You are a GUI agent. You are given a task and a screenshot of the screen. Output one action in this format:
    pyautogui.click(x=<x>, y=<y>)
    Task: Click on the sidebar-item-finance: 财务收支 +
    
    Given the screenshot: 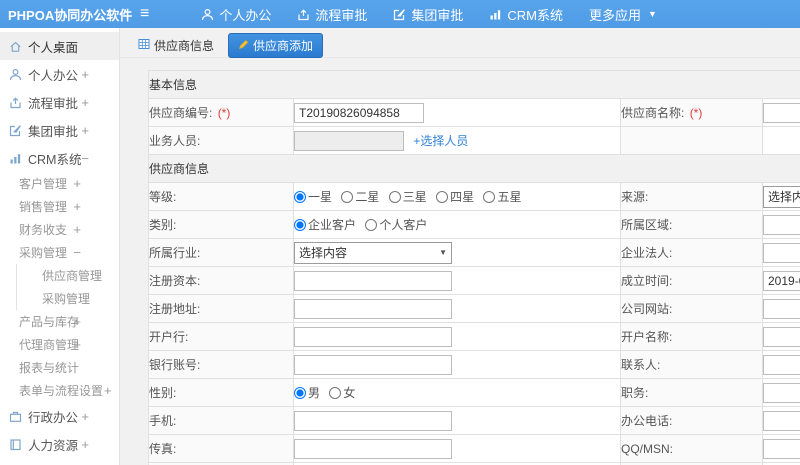 What is the action you would take?
    pyautogui.click(x=59, y=229)
    